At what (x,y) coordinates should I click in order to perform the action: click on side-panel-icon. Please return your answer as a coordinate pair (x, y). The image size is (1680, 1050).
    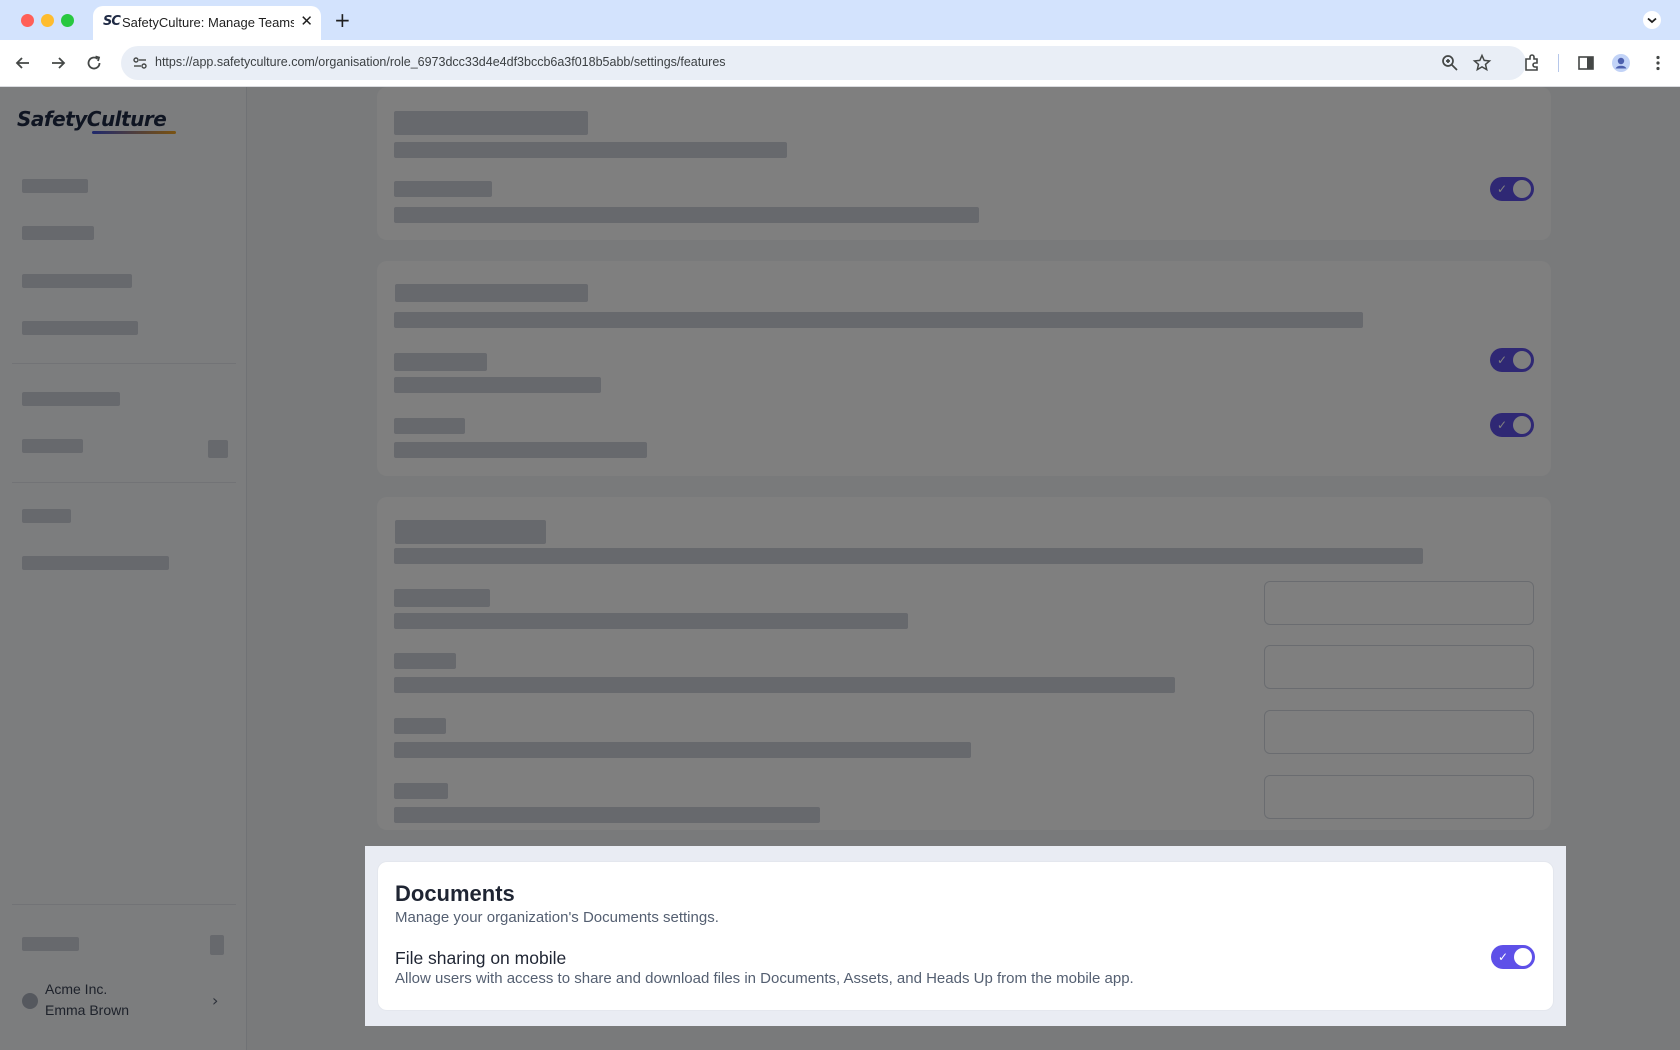
    Looking at the image, I should click on (1586, 63).